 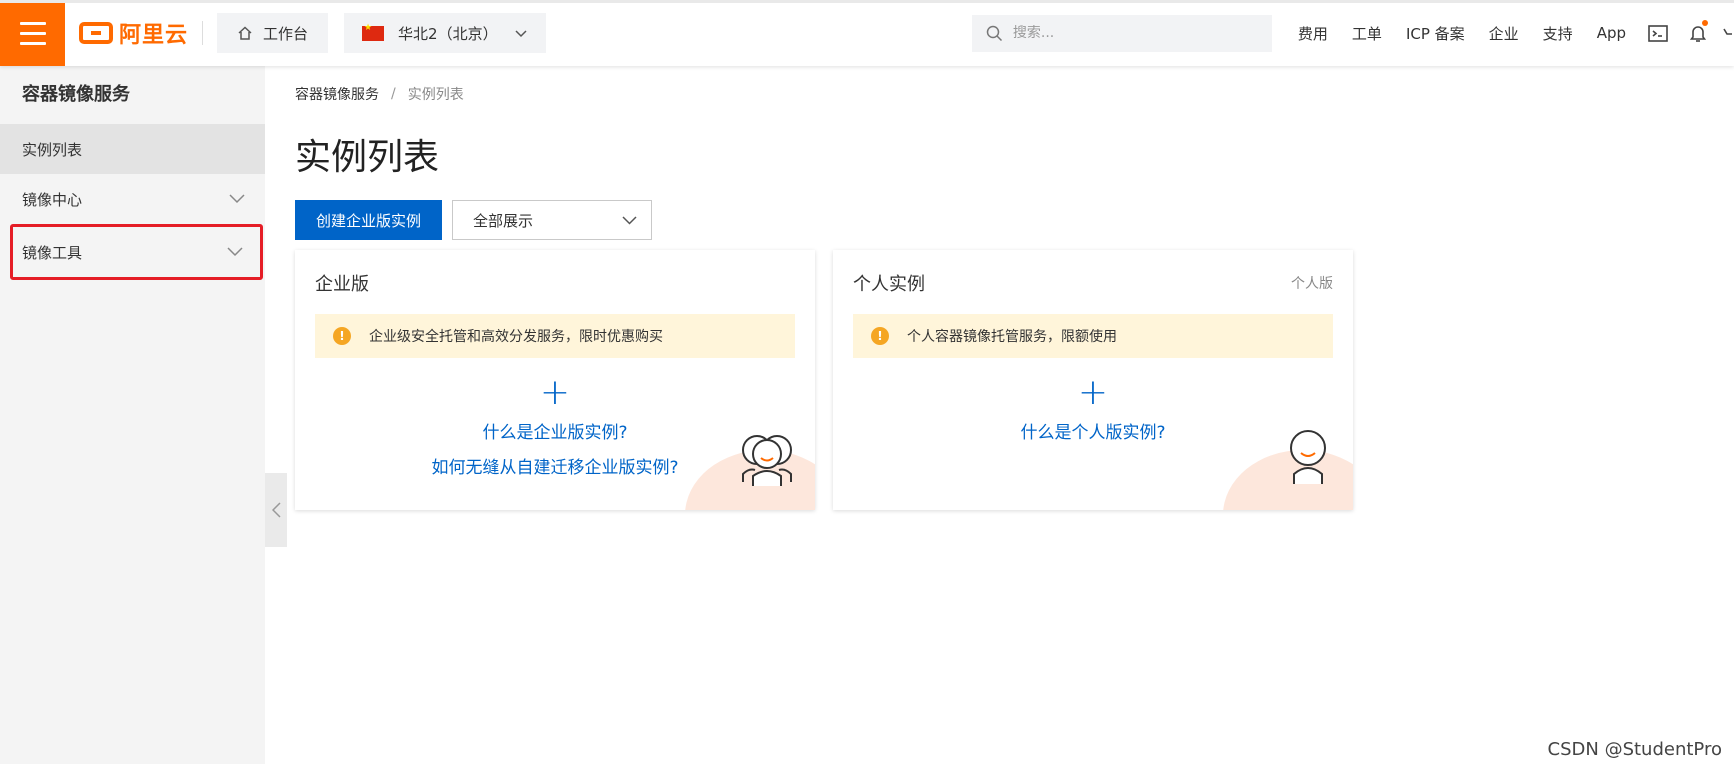 I want to click on header-nav: 费用 工单 ICP 备案 企业 支持 App, so click(x=1510, y=31).